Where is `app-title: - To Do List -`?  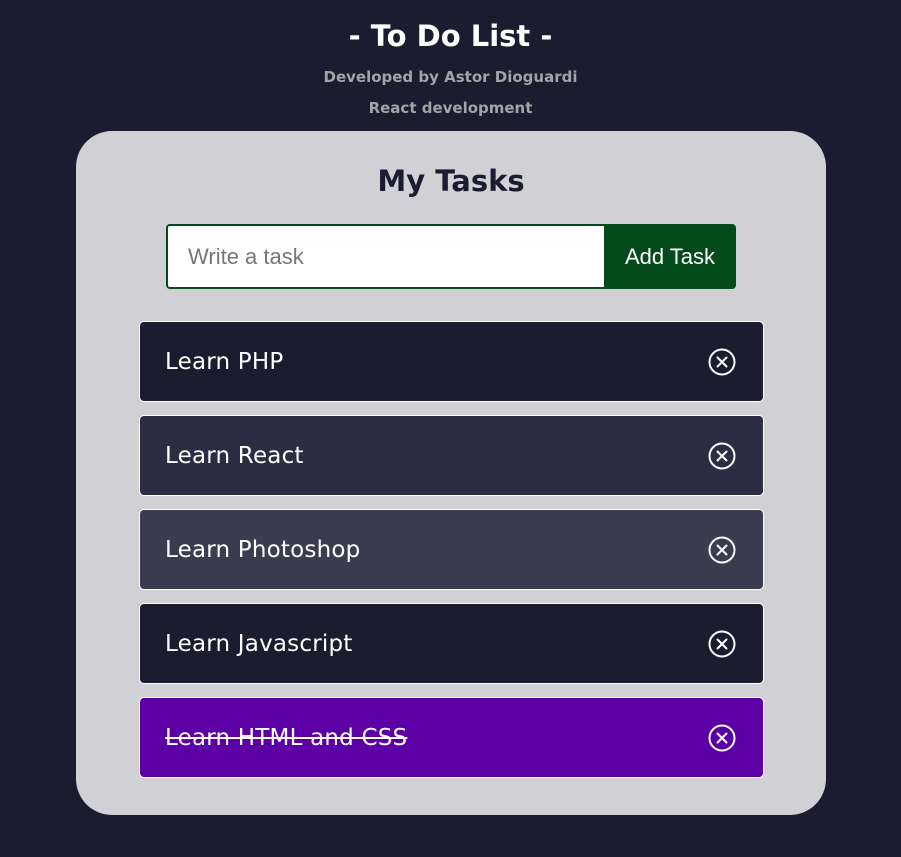
app-title: - To Do List - is located at coordinates (450, 36).